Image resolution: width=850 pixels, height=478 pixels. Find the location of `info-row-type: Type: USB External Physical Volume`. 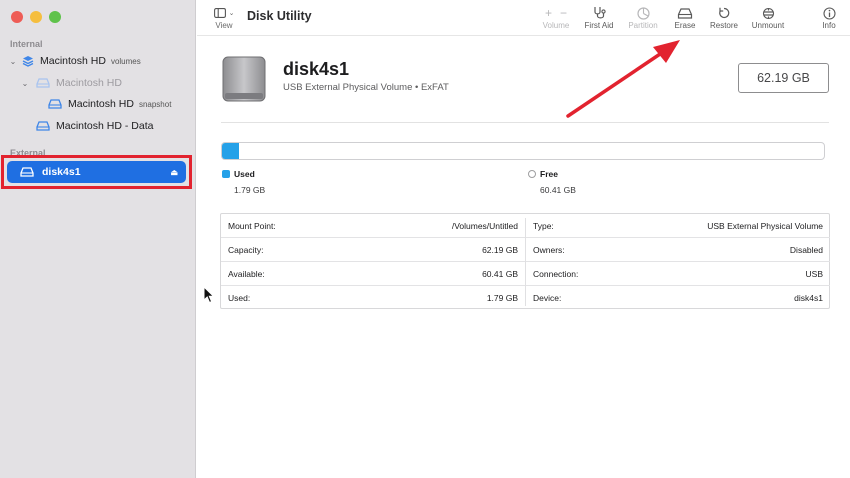

info-row-type: Type: USB External Physical Volume is located at coordinates (678, 226).